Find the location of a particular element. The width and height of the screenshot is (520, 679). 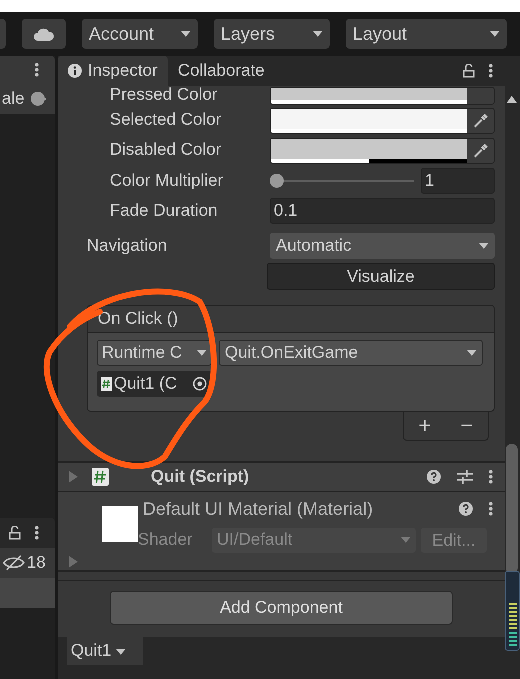

eye-slash-icon is located at coordinates (14, 563).